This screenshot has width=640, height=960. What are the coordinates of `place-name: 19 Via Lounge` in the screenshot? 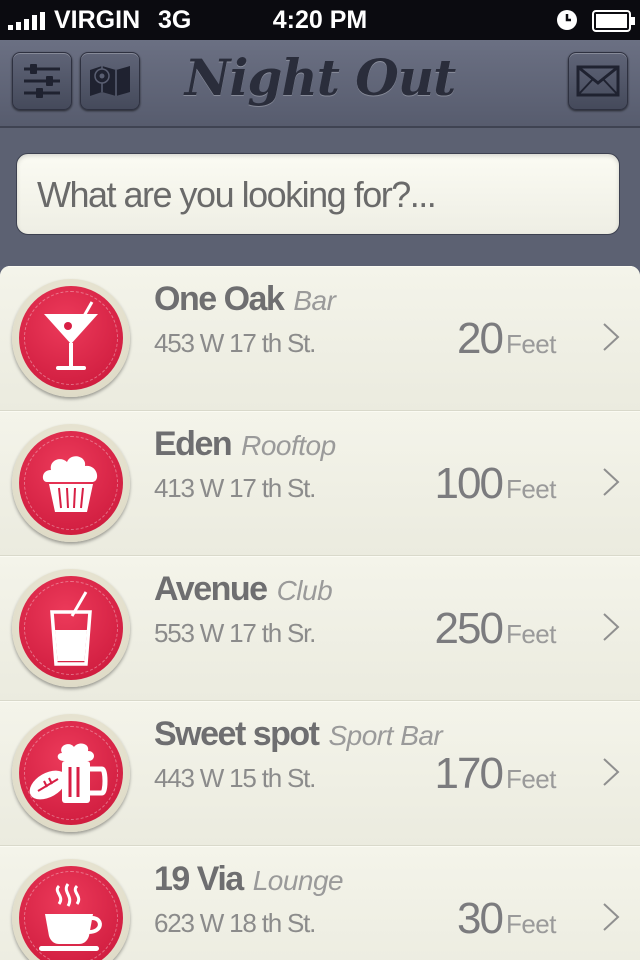 It's located at (249, 879).